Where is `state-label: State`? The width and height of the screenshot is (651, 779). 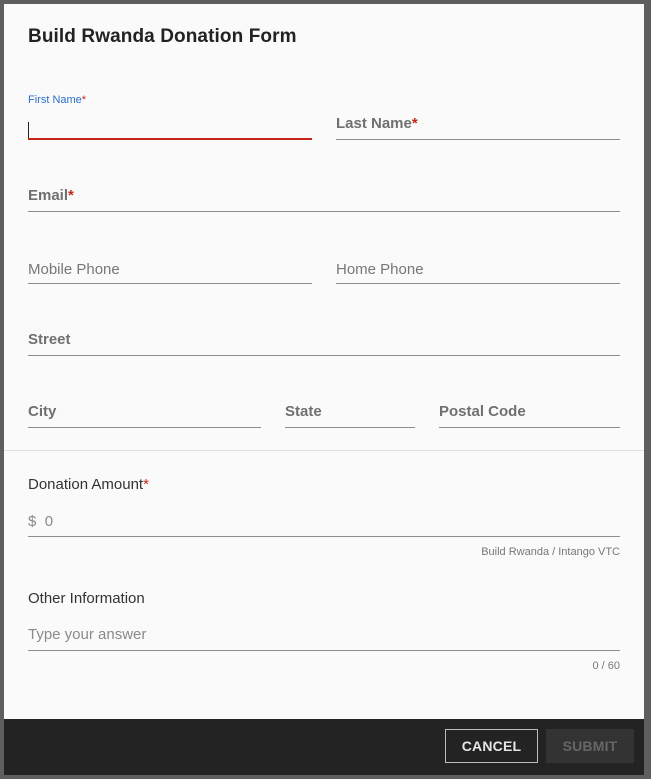 state-label: State is located at coordinates (303, 411).